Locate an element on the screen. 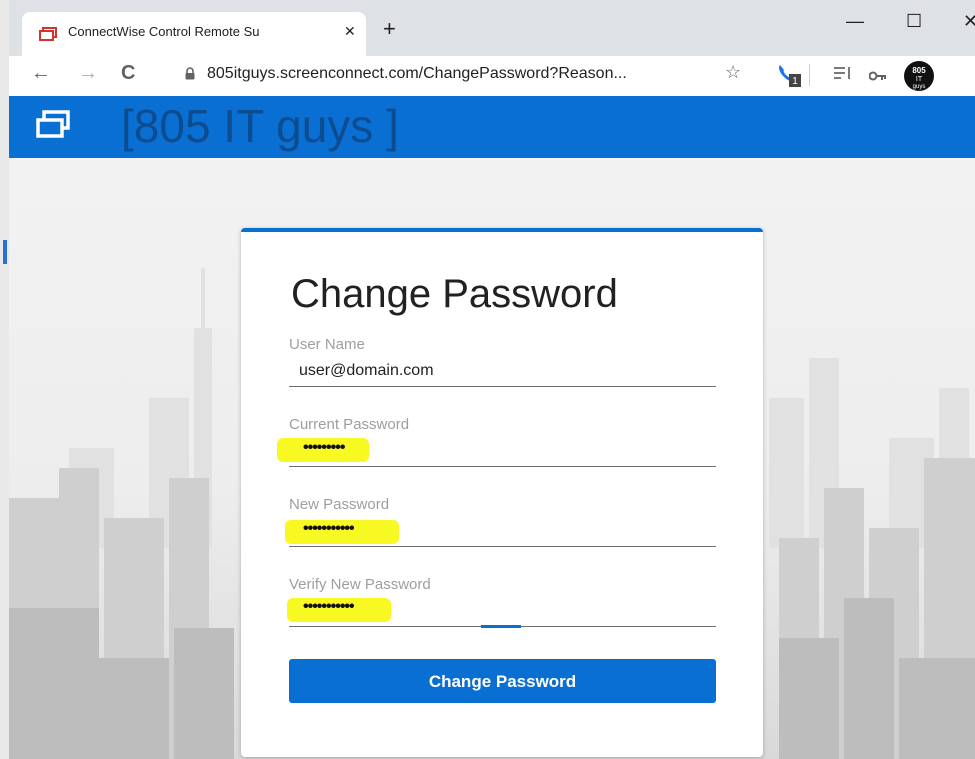  reload-button: C is located at coordinates (128, 73).